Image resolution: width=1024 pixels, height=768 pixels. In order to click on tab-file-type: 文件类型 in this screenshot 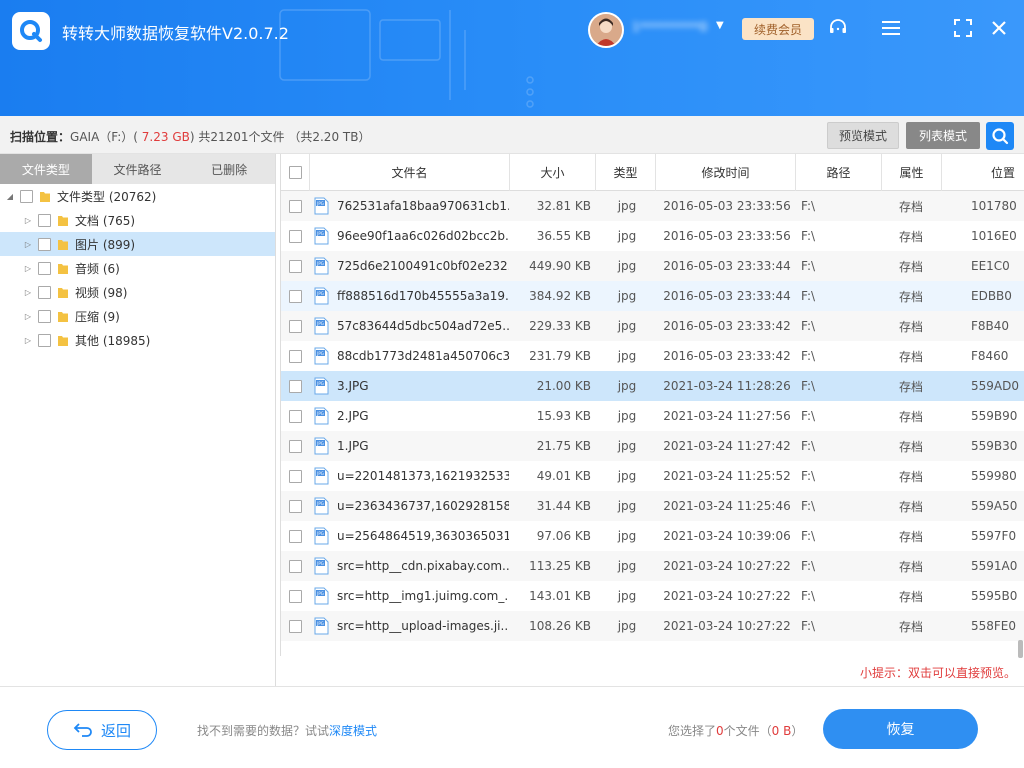, I will do `click(46, 169)`.